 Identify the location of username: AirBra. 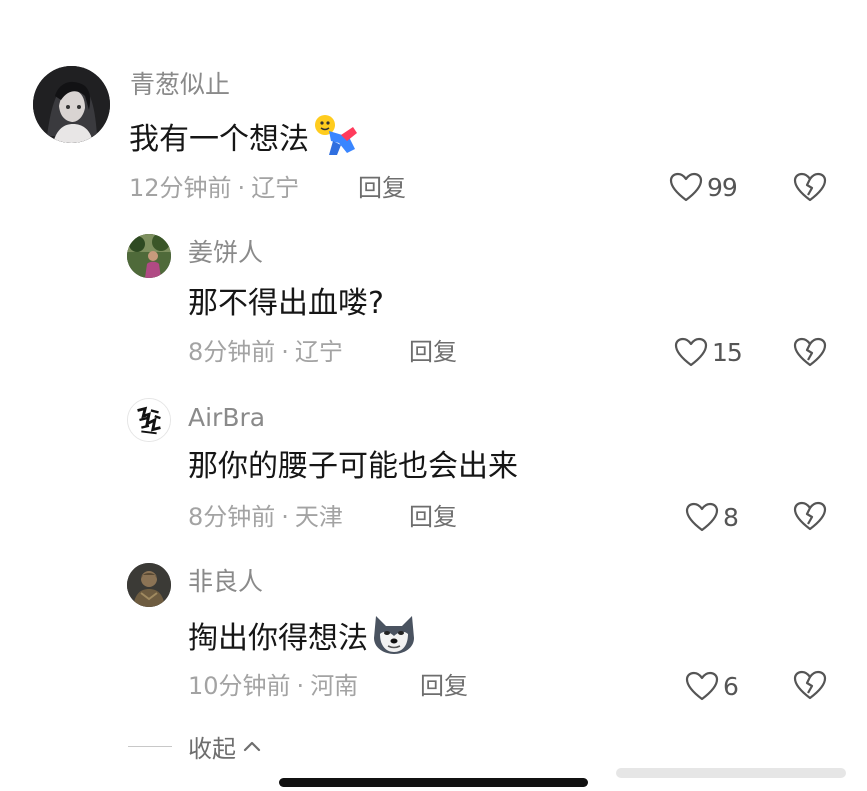
(226, 418).